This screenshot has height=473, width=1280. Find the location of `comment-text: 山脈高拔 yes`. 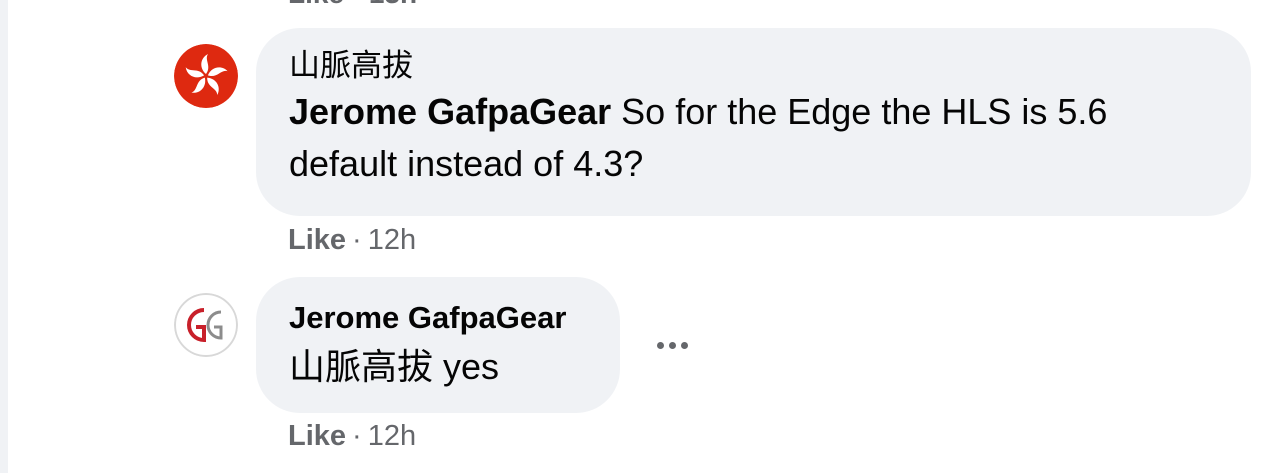

comment-text: 山脈高拔 yes is located at coordinates (394, 366).